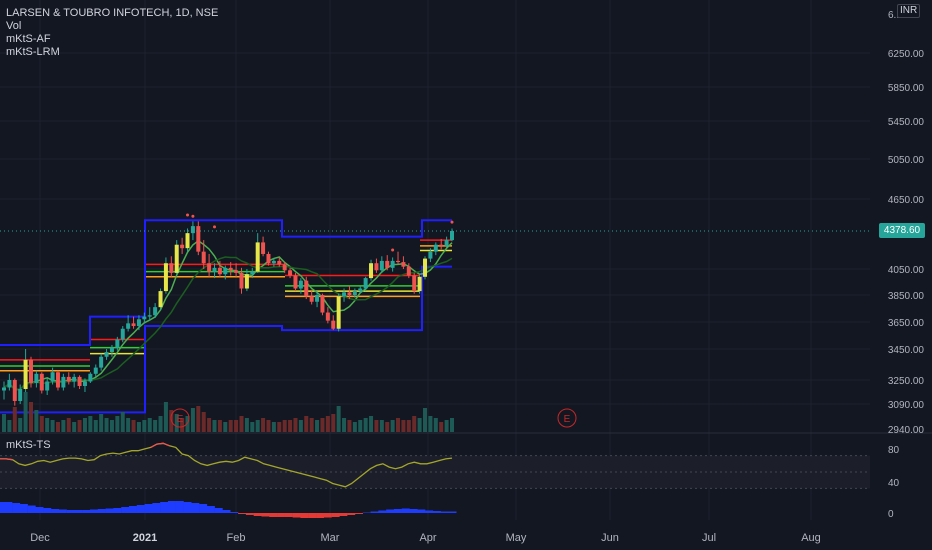 The image size is (932, 550). What do you see at coordinates (188, 215) in the screenshot?
I see `pivot-marker` at bounding box center [188, 215].